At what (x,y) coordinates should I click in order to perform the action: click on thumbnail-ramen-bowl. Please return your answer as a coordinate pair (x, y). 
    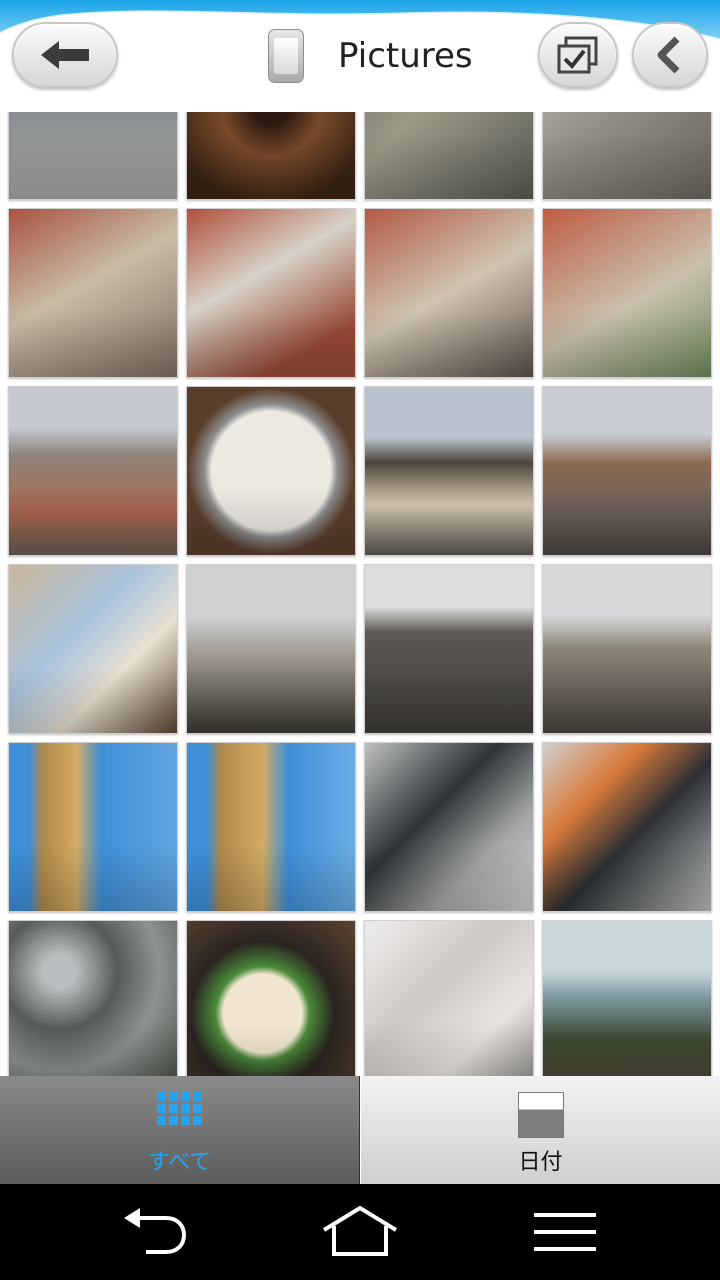
    Looking at the image, I should click on (271, 998).